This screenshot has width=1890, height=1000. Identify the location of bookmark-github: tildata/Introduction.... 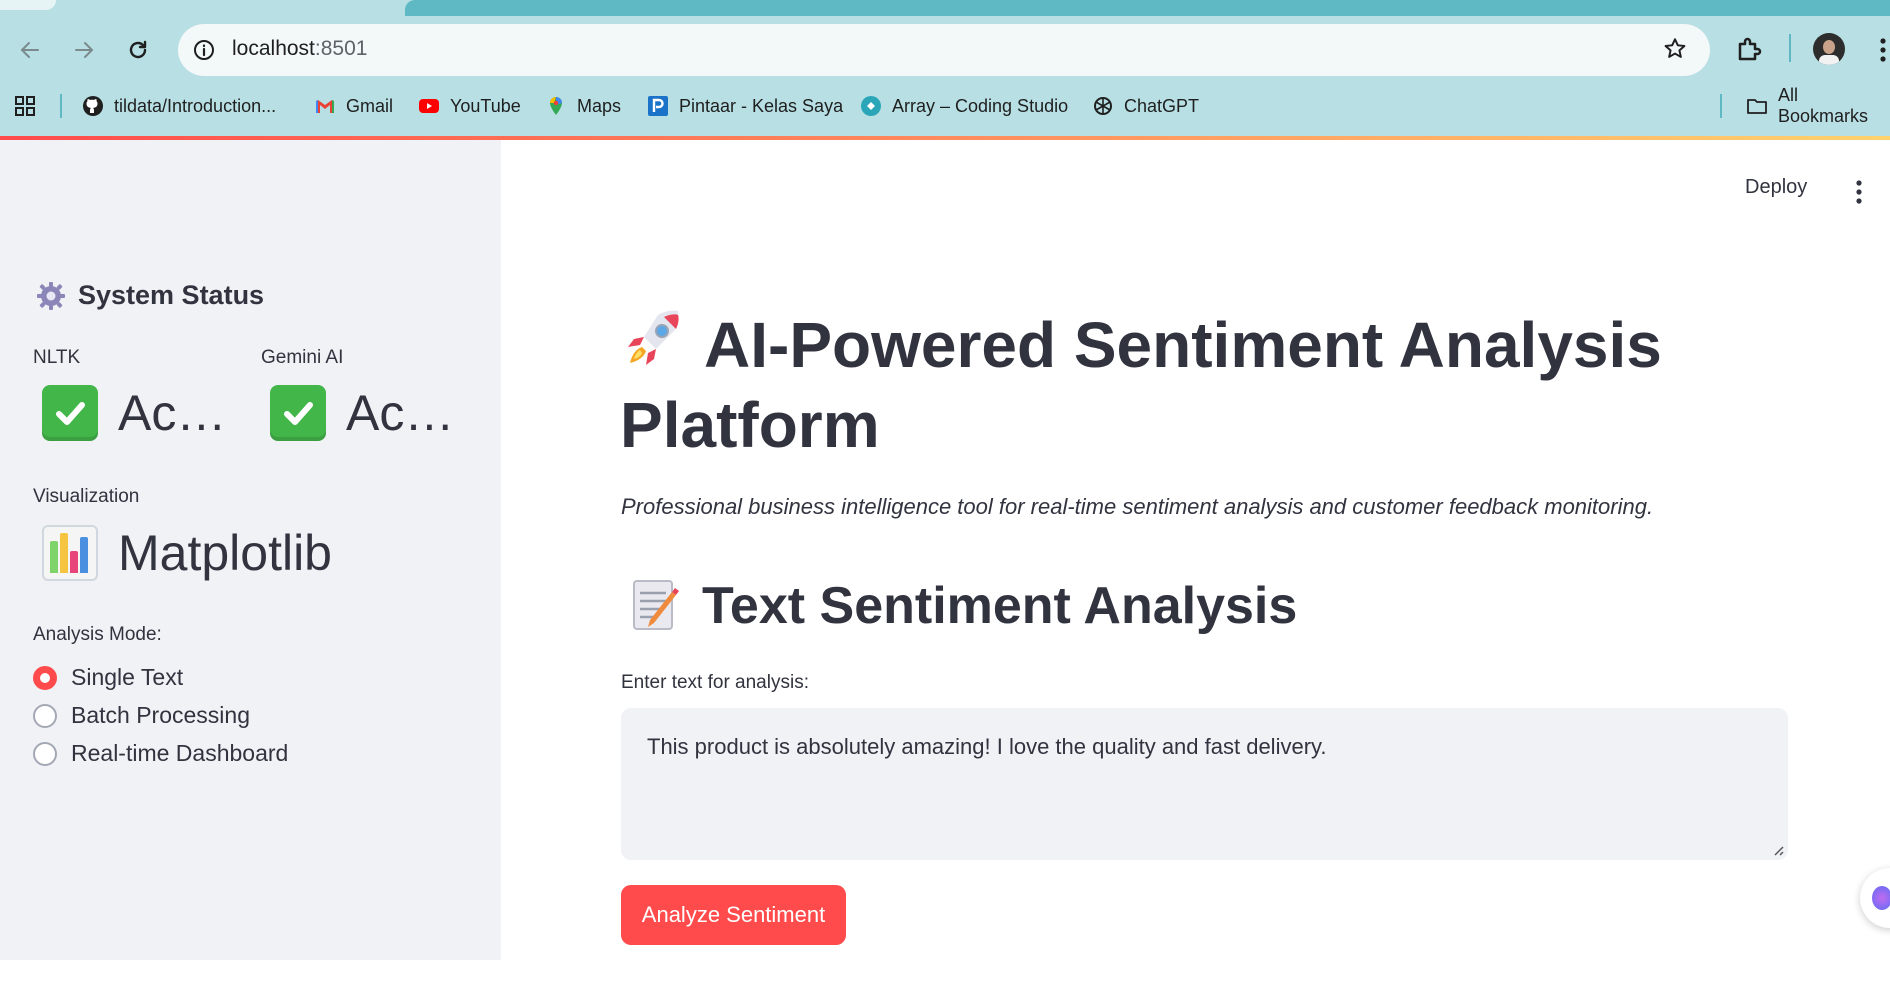
(179, 106).